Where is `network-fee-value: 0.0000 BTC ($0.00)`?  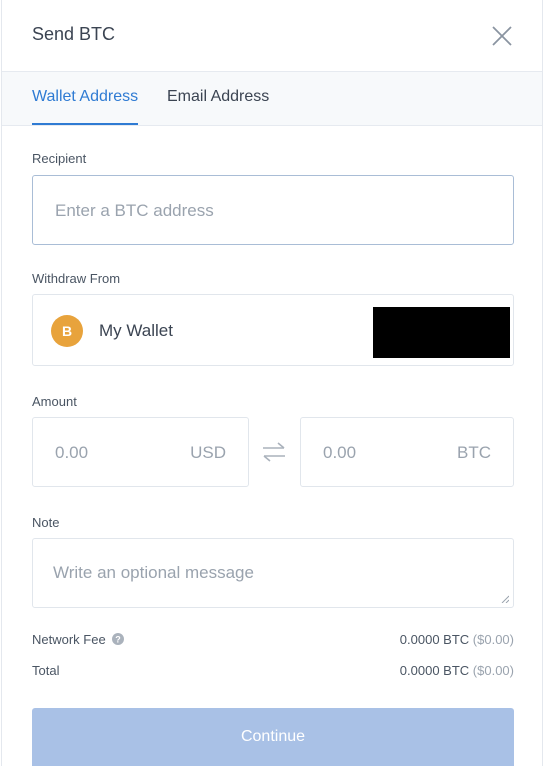 network-fee-value: 0.0000 BTC ($0.00) is located at coordinates (457, 639).